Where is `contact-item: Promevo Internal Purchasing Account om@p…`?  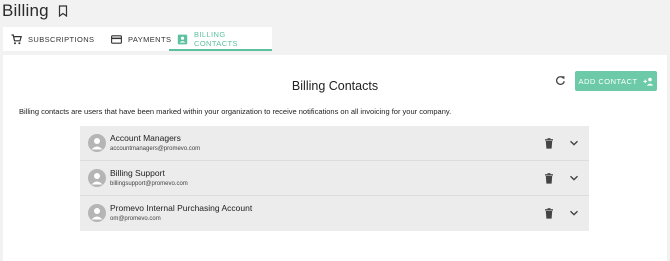 contact-item: Promevo Internal Purchasing Account om@p… is located at coordinates (334, 213).